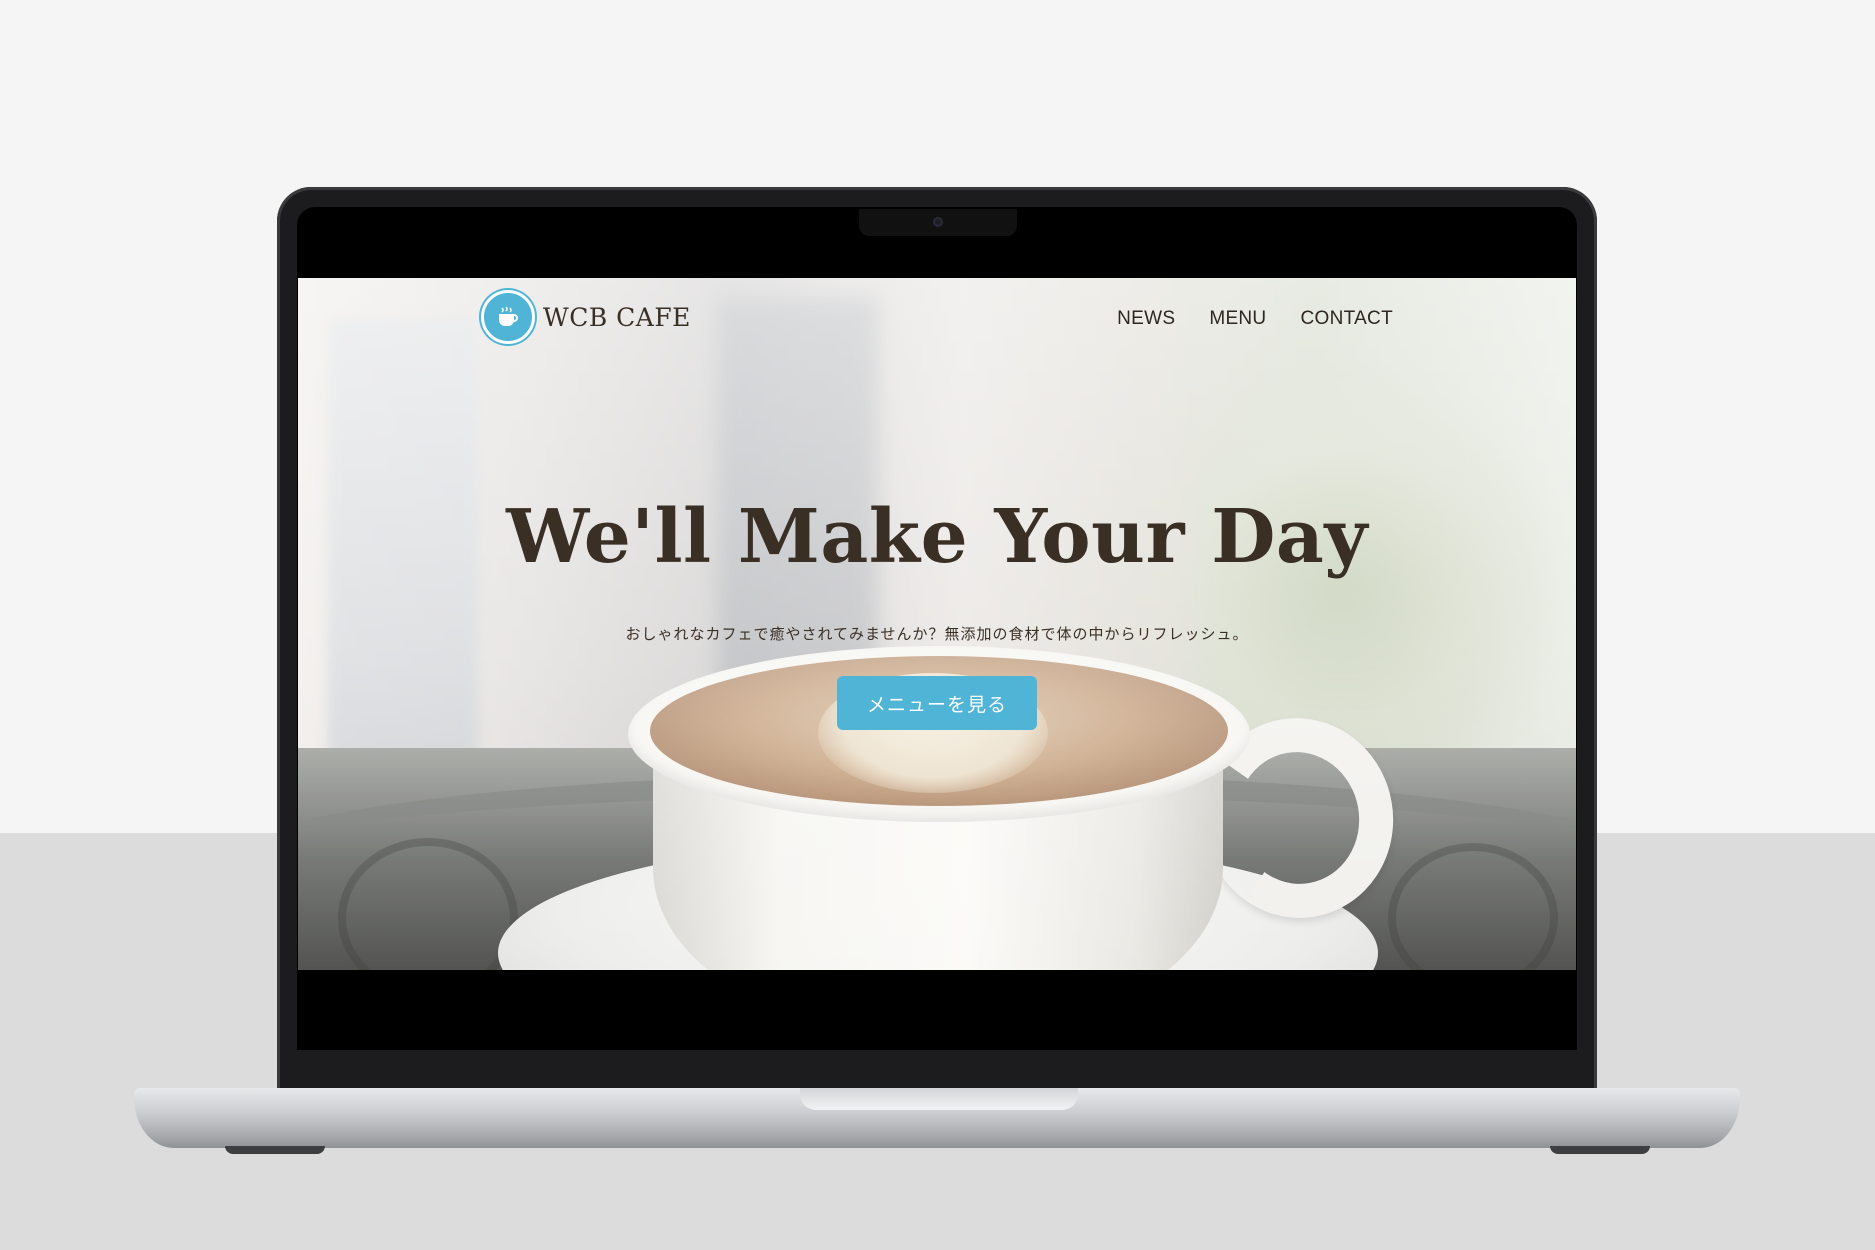  I want to click on view-menu-button: メニューを見る, so click(937, 703).